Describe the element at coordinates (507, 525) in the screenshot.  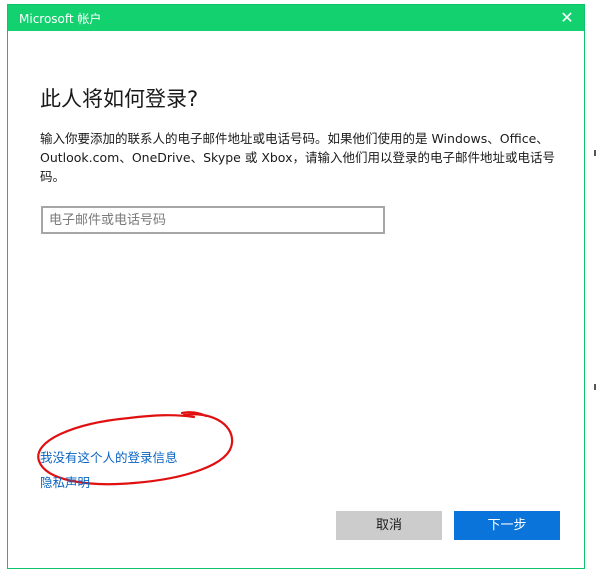
I see `next-button: 下一步` at that location.